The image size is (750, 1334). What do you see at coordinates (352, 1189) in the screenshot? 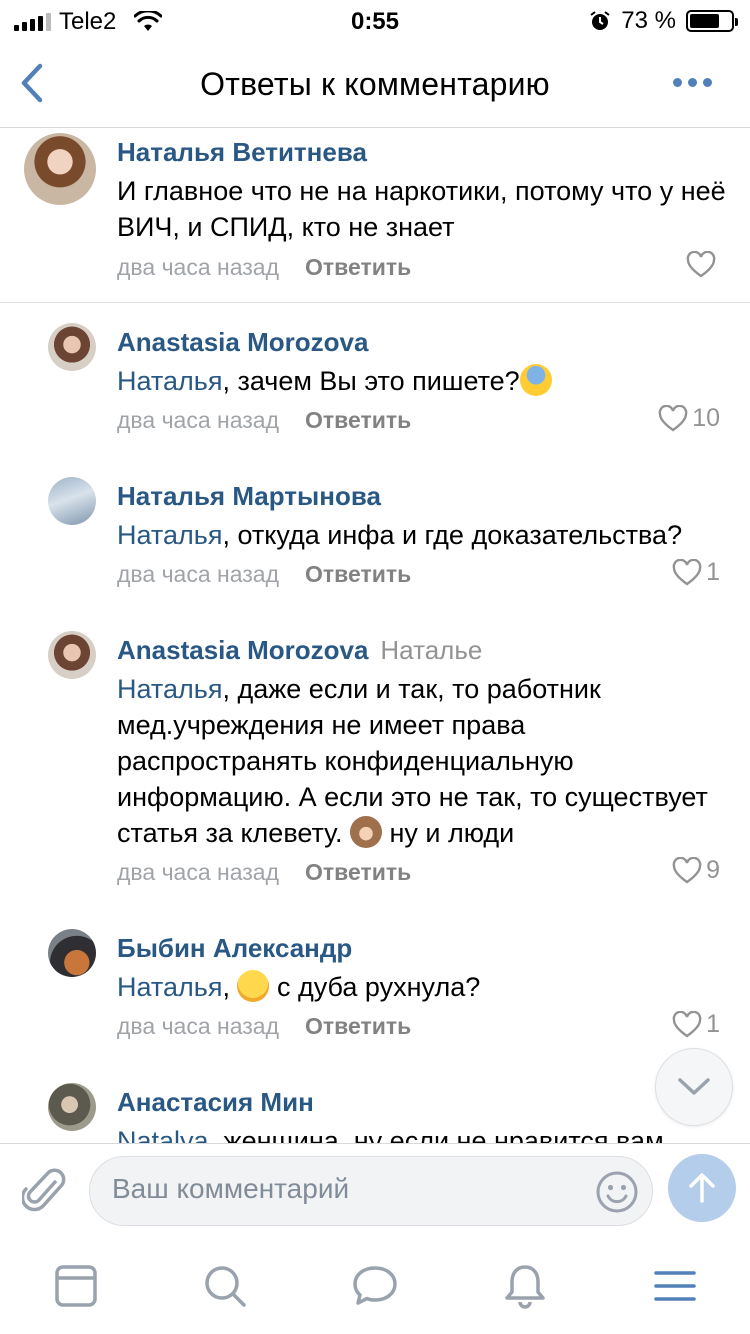
I see `comment-input` at bounding box center [352, 1189].